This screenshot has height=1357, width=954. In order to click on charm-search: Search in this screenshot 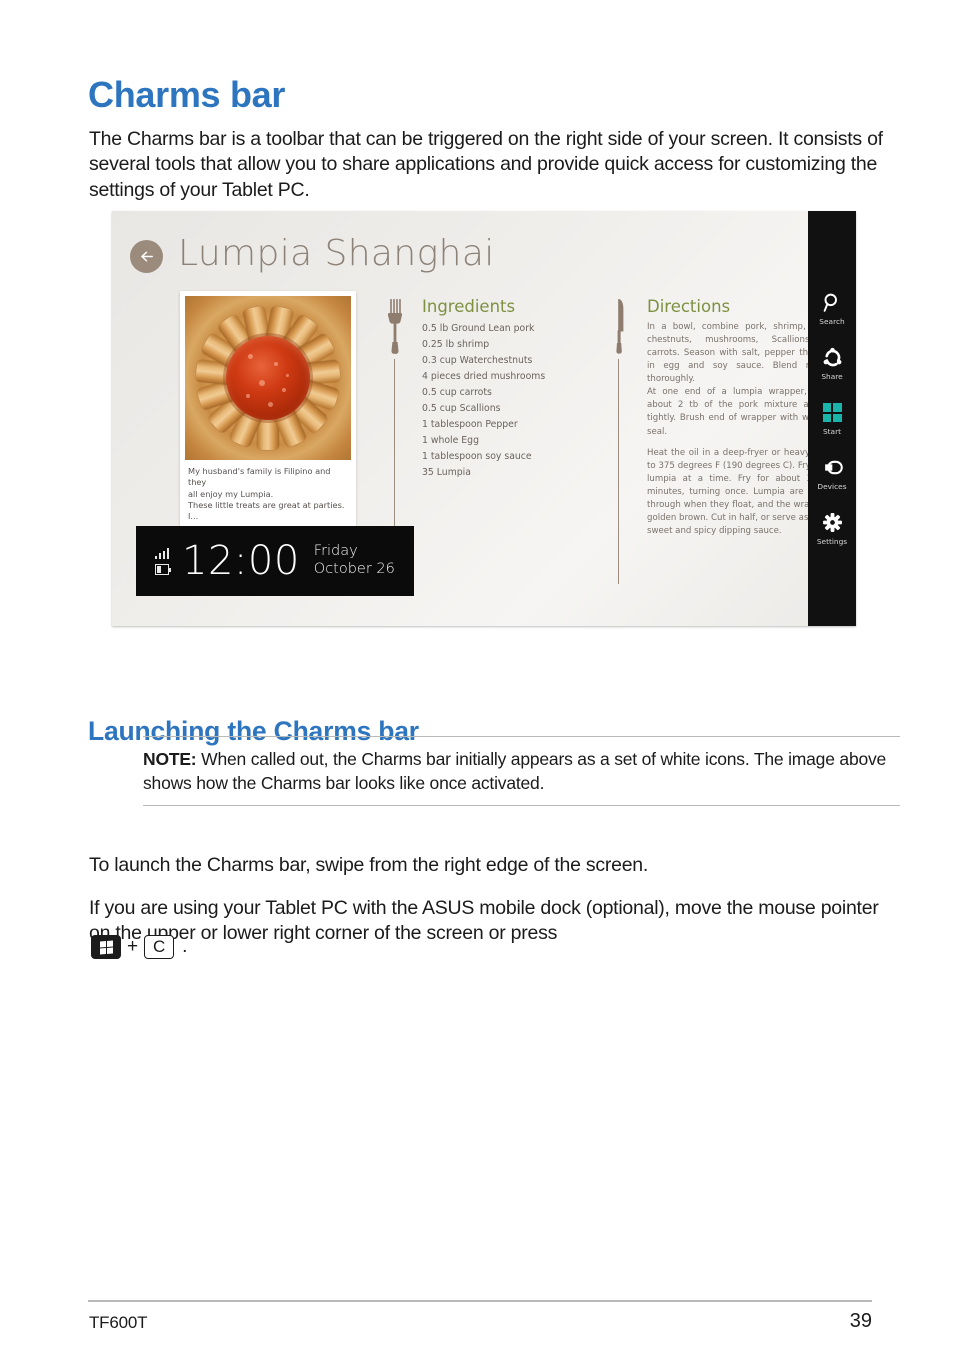, I will do `click(832, 309)`.